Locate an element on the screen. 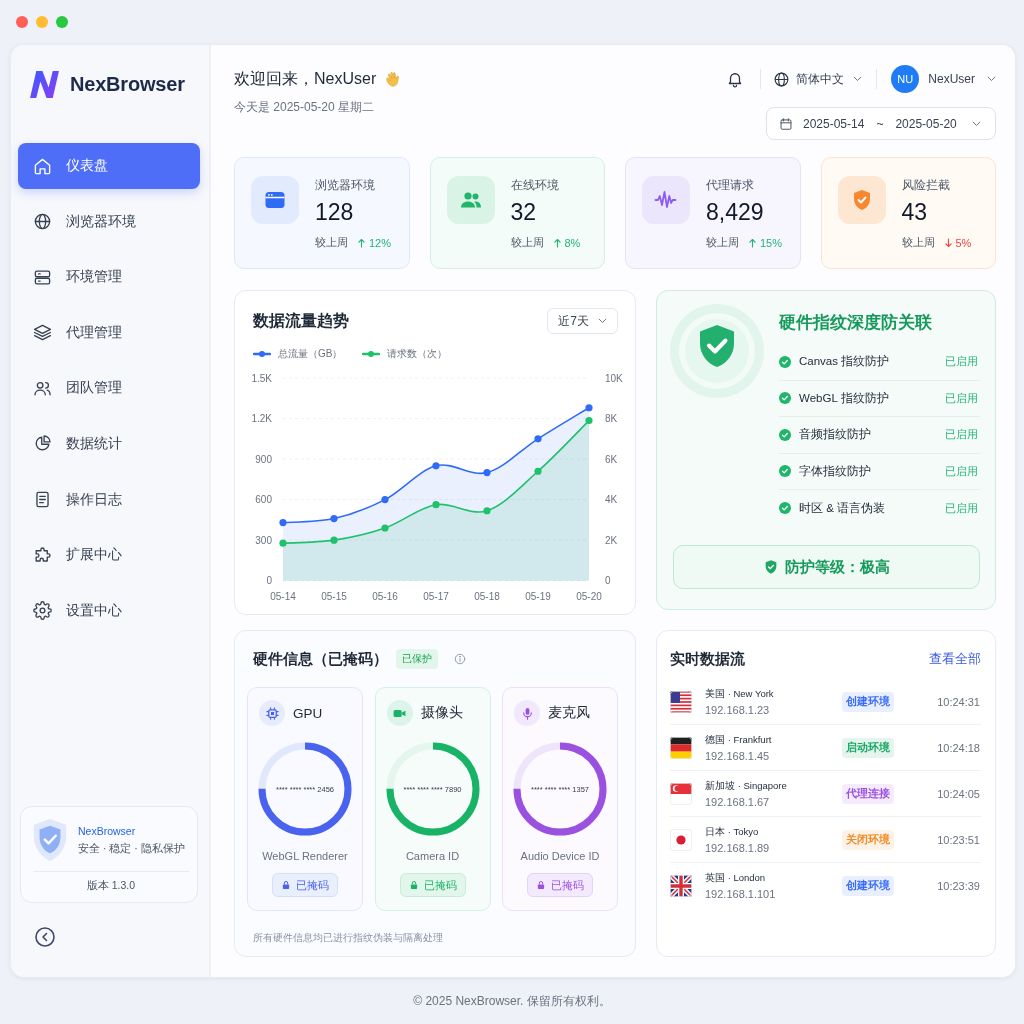  copyright-text: © 2025 NexBrowser. 保留所有权利。 is located at coordinates (512, 1001).